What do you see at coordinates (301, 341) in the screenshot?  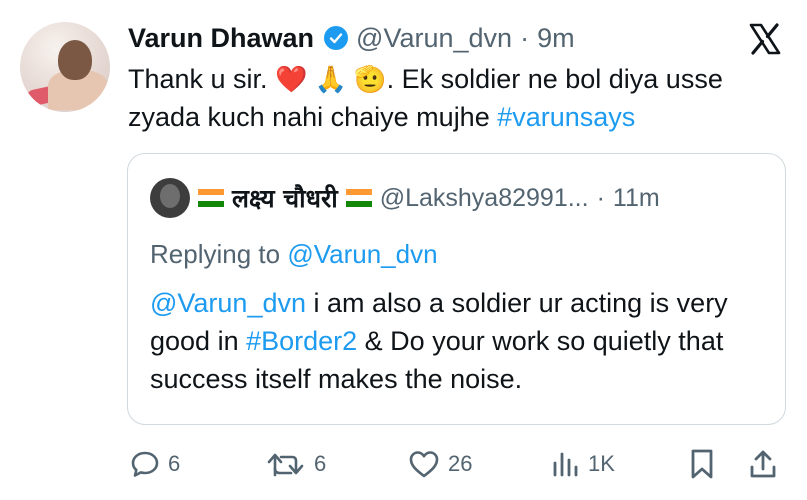 I see `quoted-hashtag: #Border2` at bounding box center [301, 341].